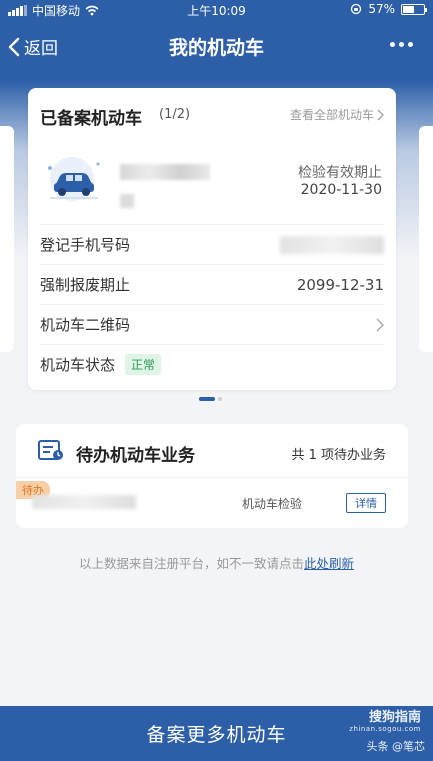  I want to click on status-badge: 正常, so click(143, 364).